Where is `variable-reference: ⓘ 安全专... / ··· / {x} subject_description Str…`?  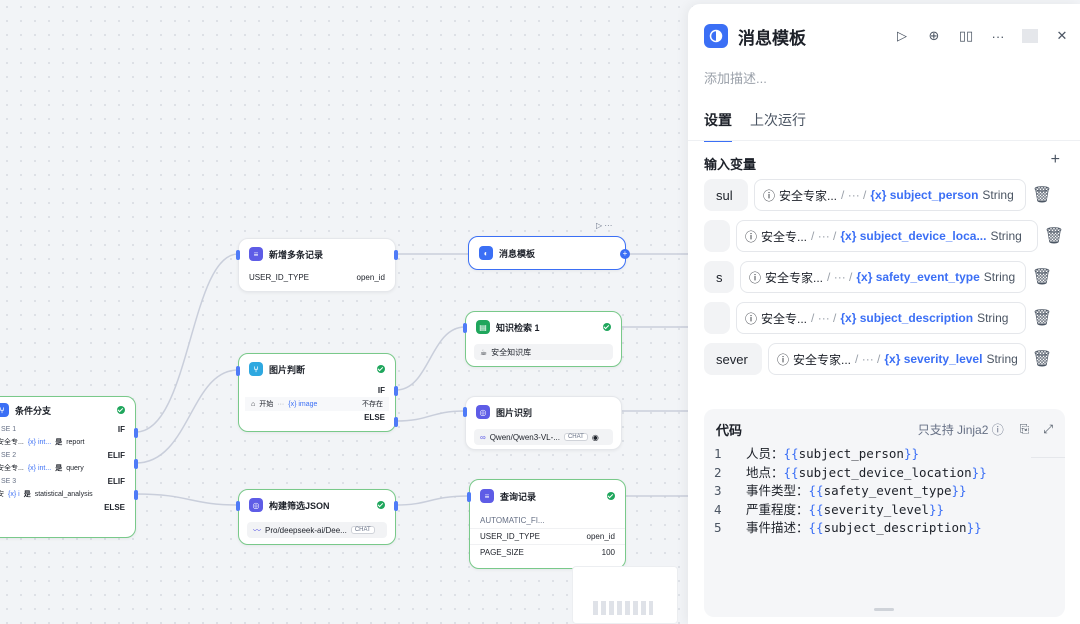 variable-reference: ⓘ 安全专... / ··· / {x} subject_description Str… is located at coordinates (881, 318).